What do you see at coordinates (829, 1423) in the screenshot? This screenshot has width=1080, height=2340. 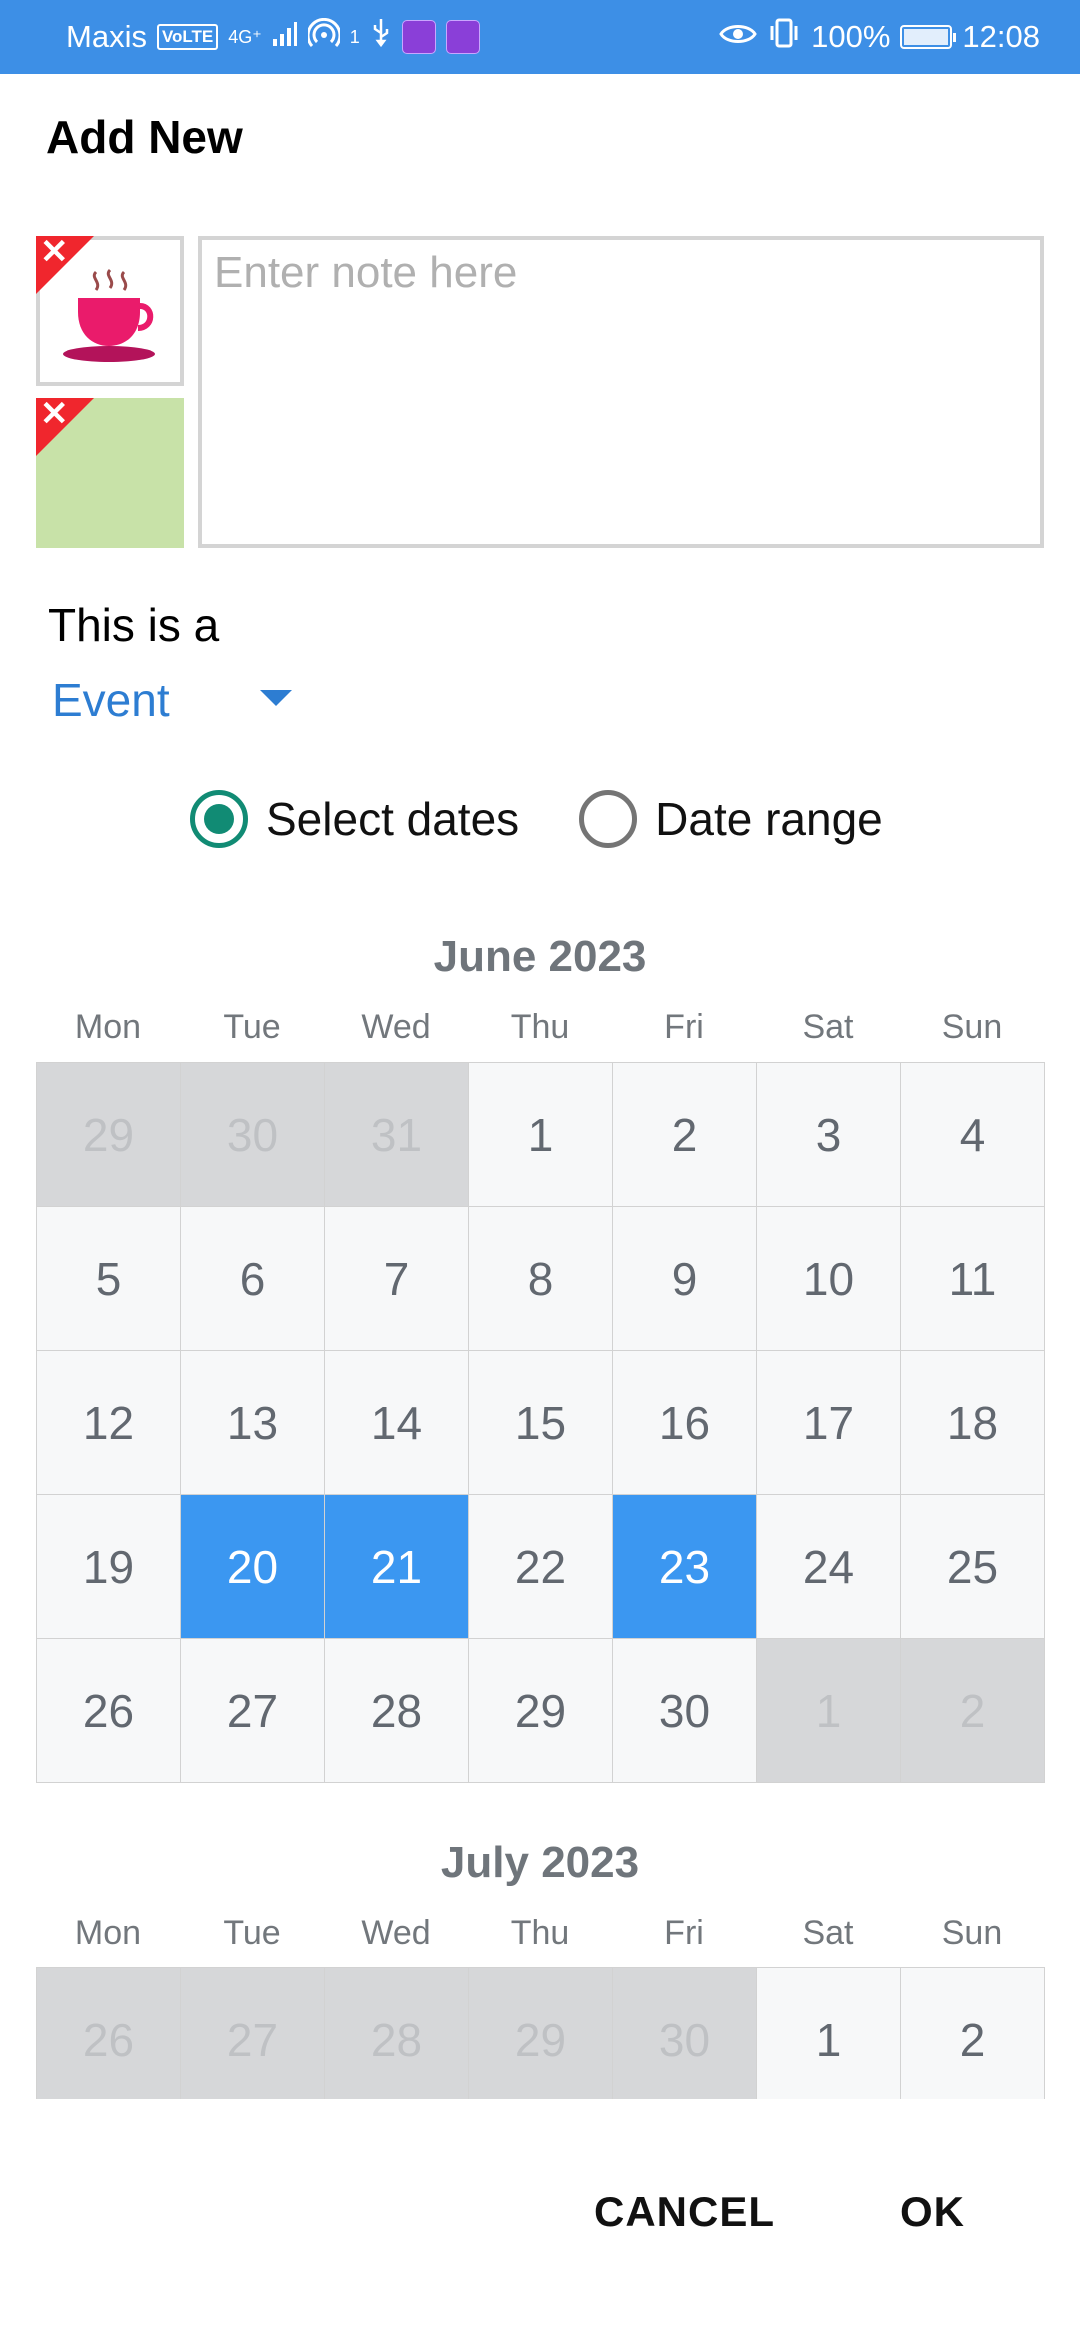 I see `calendar-day: 17` at bounding box center [829, 1423].